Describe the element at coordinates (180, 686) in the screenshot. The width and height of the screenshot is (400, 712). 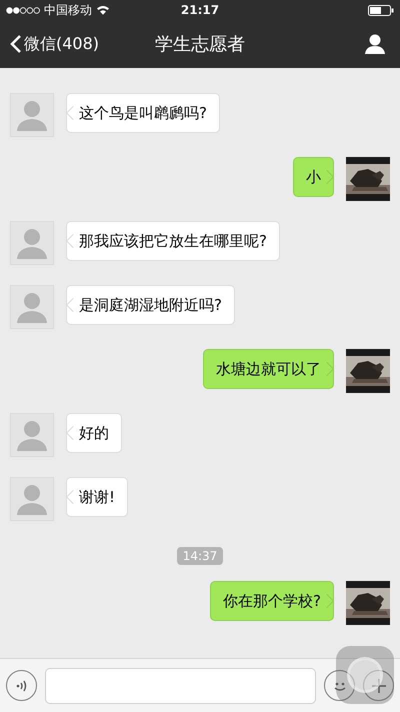
I see `message-input` at that location.